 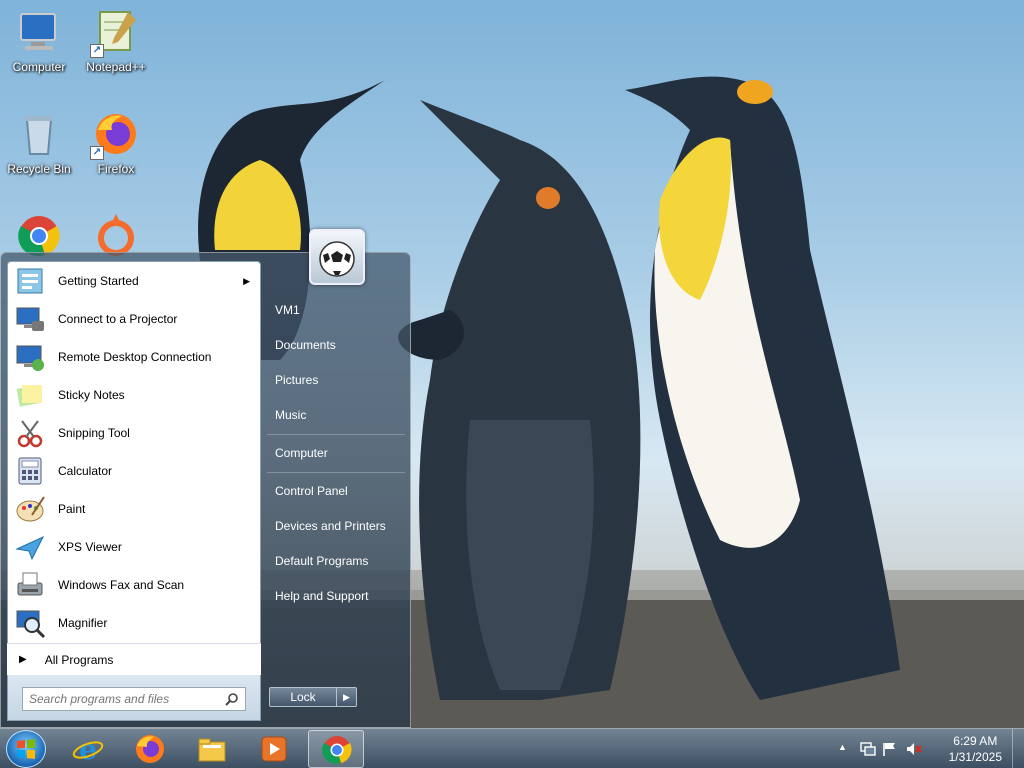 What do you see at coordinates (121, 585) in the screenshot?
I see `program-label: Windows Fax and Scan` at bounding box center [121, 585].